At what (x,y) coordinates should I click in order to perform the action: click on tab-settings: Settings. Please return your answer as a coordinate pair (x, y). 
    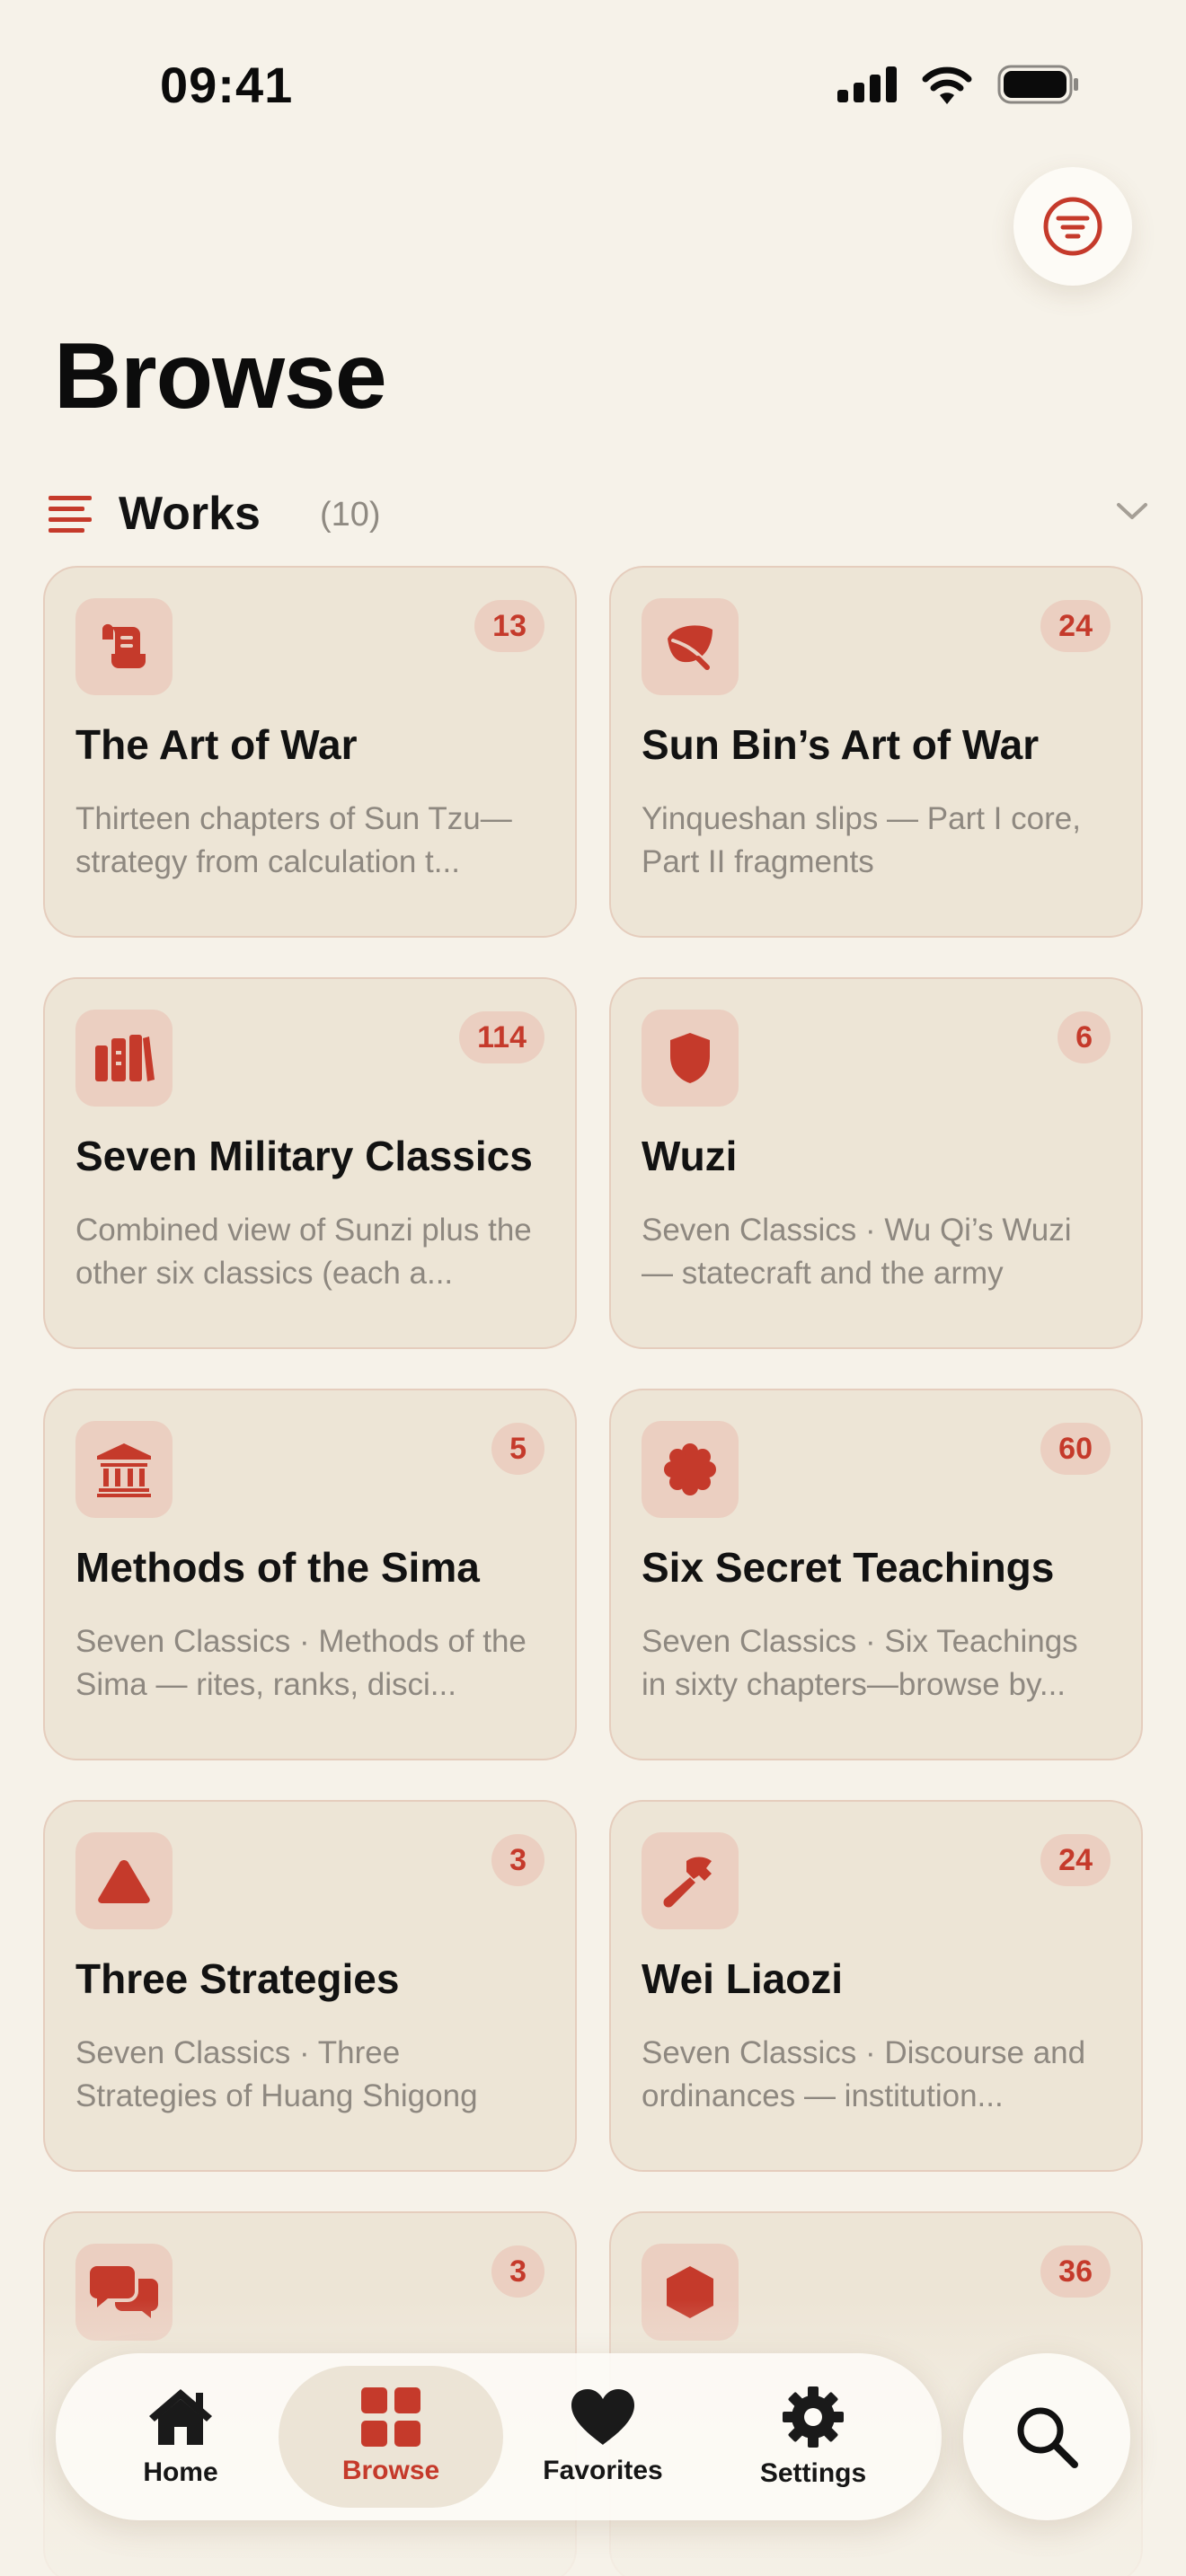
    Looking at the image, I should click on (813, 2437).